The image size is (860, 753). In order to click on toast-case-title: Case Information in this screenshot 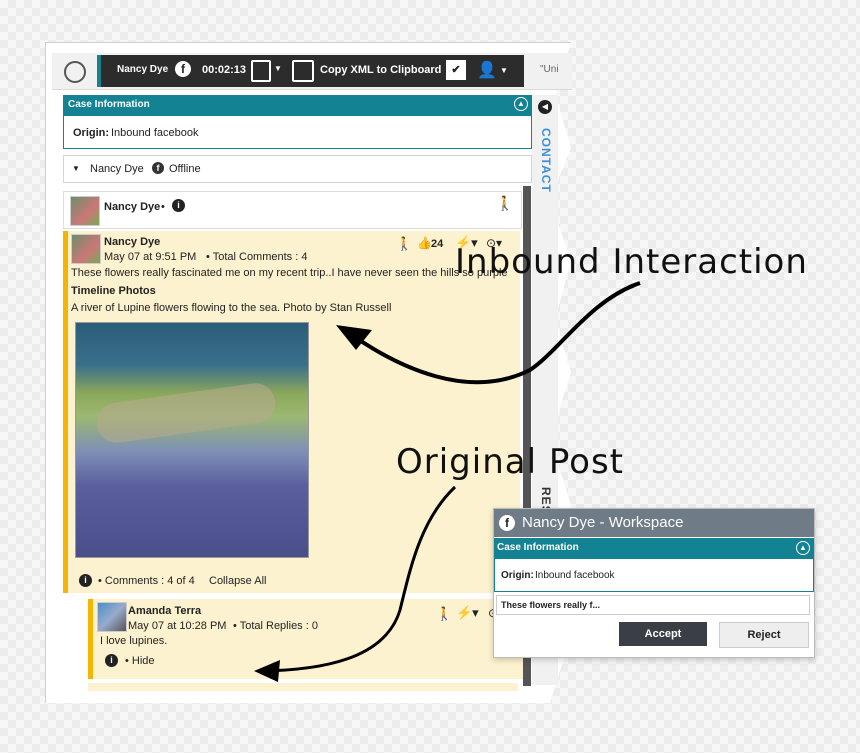, I will do `click(538, 547)`.